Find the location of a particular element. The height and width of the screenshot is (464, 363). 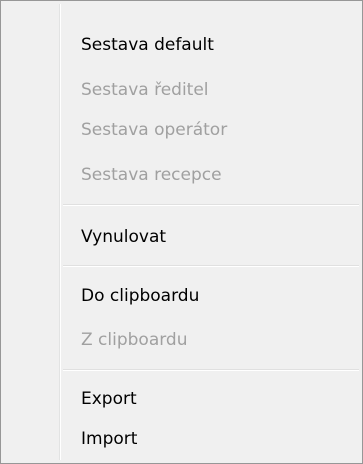

menu-item-vynulovat: Vynulovat is located at coordinates (181, 237).